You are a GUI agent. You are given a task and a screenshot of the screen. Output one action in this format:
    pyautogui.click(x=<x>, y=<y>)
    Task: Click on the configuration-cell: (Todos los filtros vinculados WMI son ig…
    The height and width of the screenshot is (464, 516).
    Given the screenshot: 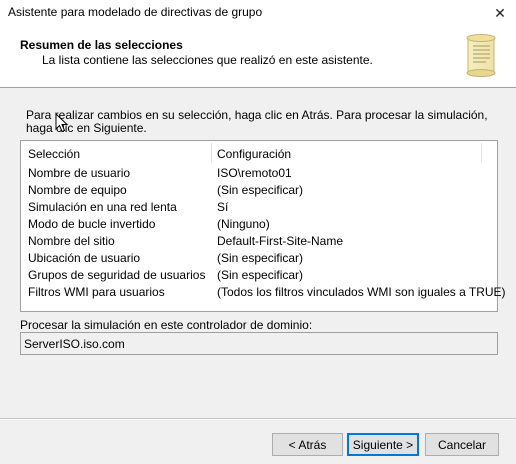 What is the action you would take?
    pyautogui.click(x=361, y=292)
    